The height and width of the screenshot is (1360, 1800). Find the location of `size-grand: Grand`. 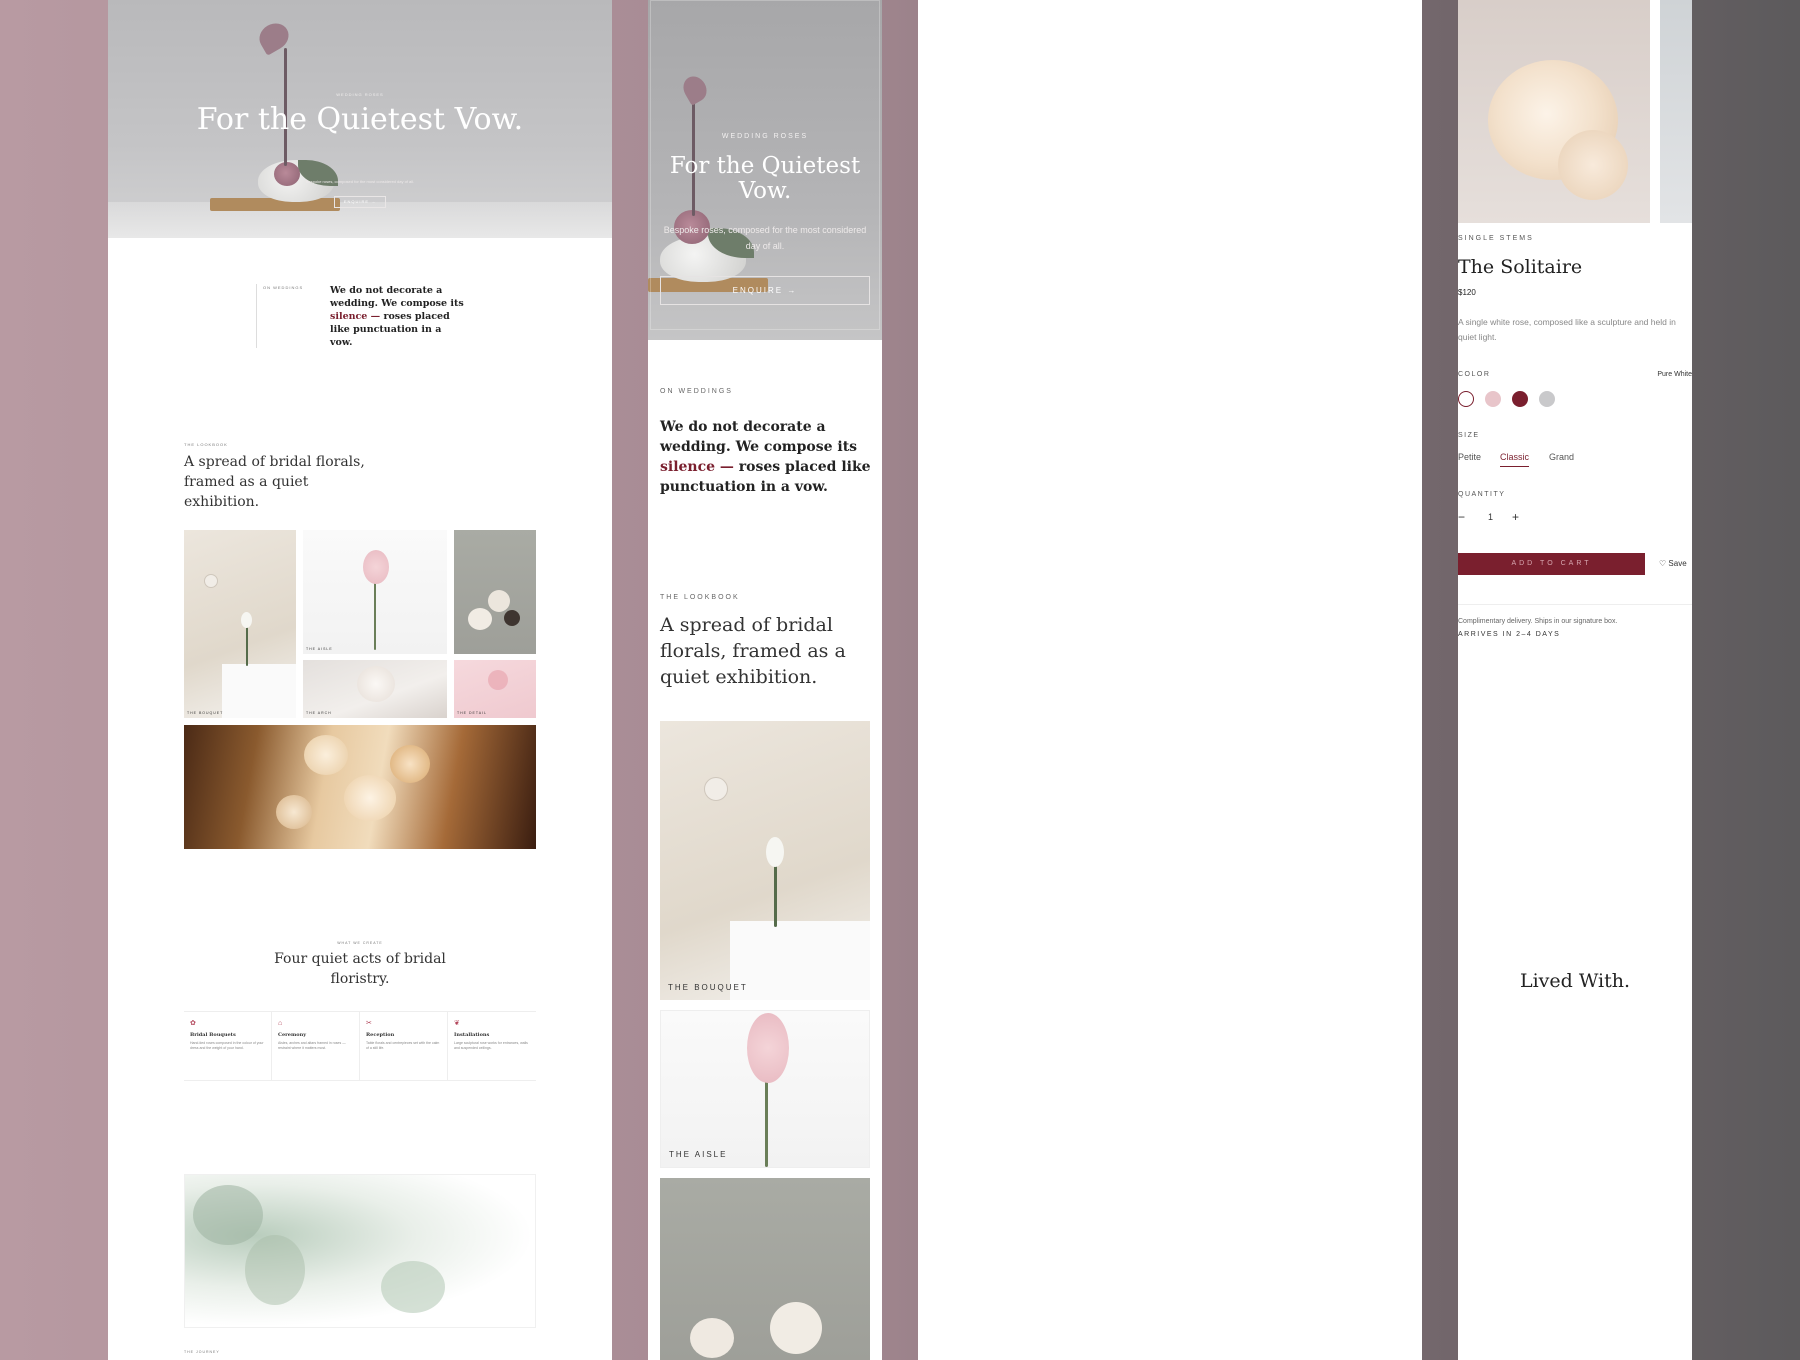

size-grand: Grand is located at coordinates (1561, 459).